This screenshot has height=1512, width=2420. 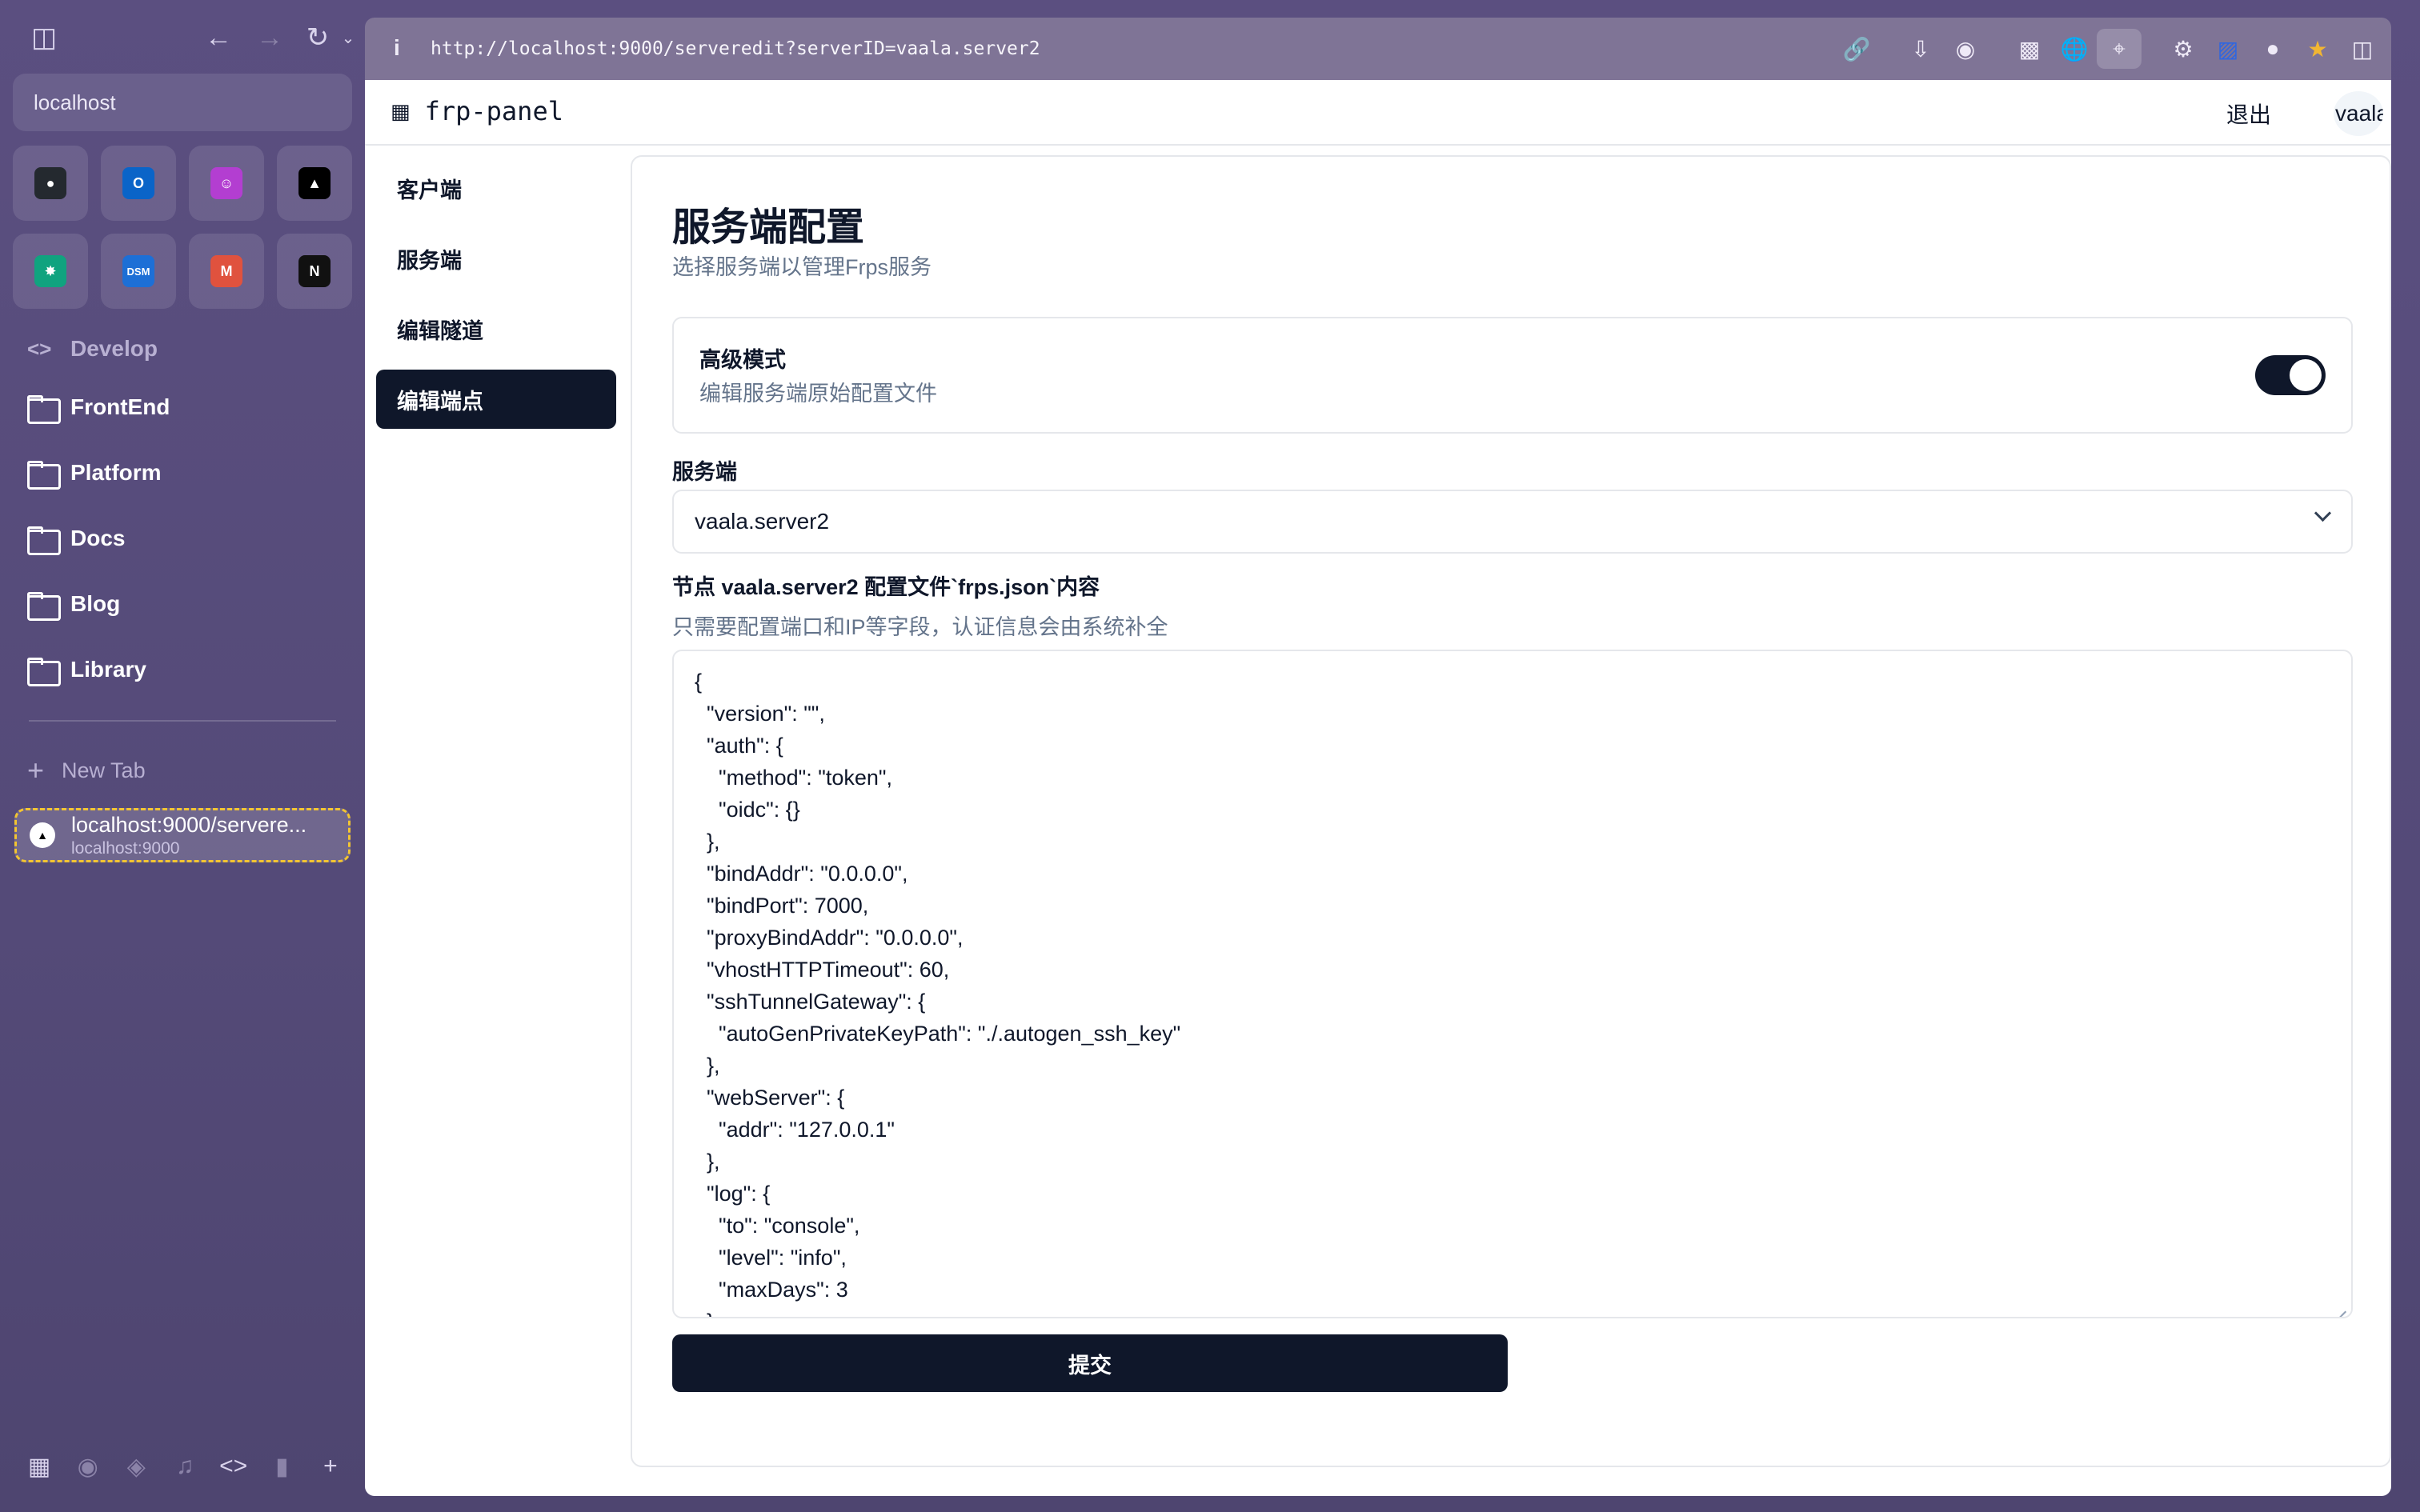 What do you see at coordinates (477, 111) in the screenshot?
I see `brand: ▦ frp-panel` at bounding box center [477, 111].